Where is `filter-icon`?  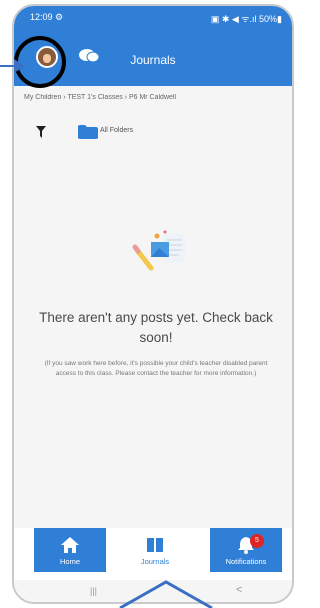 filter-icon is located at coordinates (41, 132).